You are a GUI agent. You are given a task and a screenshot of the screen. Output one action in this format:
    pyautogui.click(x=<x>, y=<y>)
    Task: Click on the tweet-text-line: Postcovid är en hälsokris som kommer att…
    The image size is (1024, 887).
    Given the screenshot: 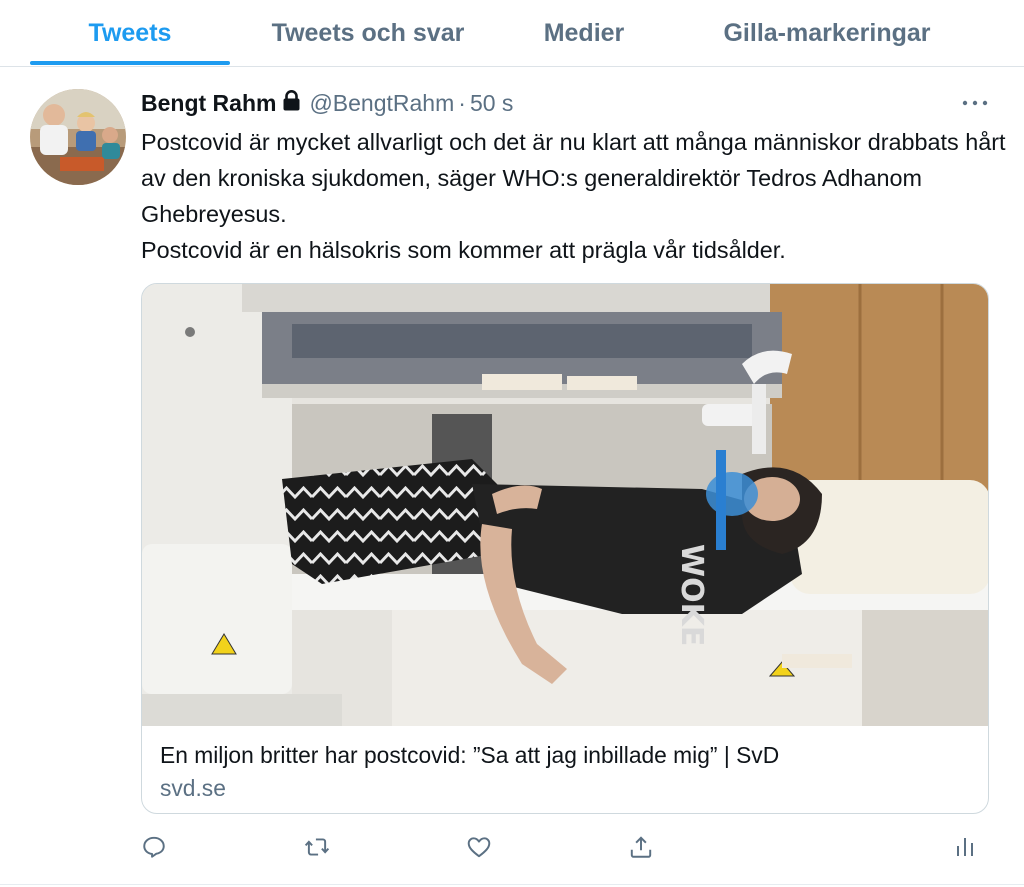 What is the action you would take?
    pyautogui.click(x=463, y=250)
    